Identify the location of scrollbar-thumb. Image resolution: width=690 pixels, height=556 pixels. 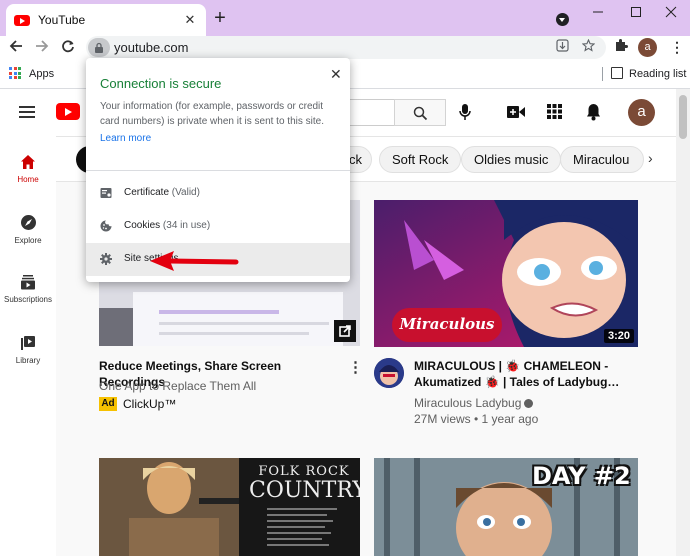
(683, 117).